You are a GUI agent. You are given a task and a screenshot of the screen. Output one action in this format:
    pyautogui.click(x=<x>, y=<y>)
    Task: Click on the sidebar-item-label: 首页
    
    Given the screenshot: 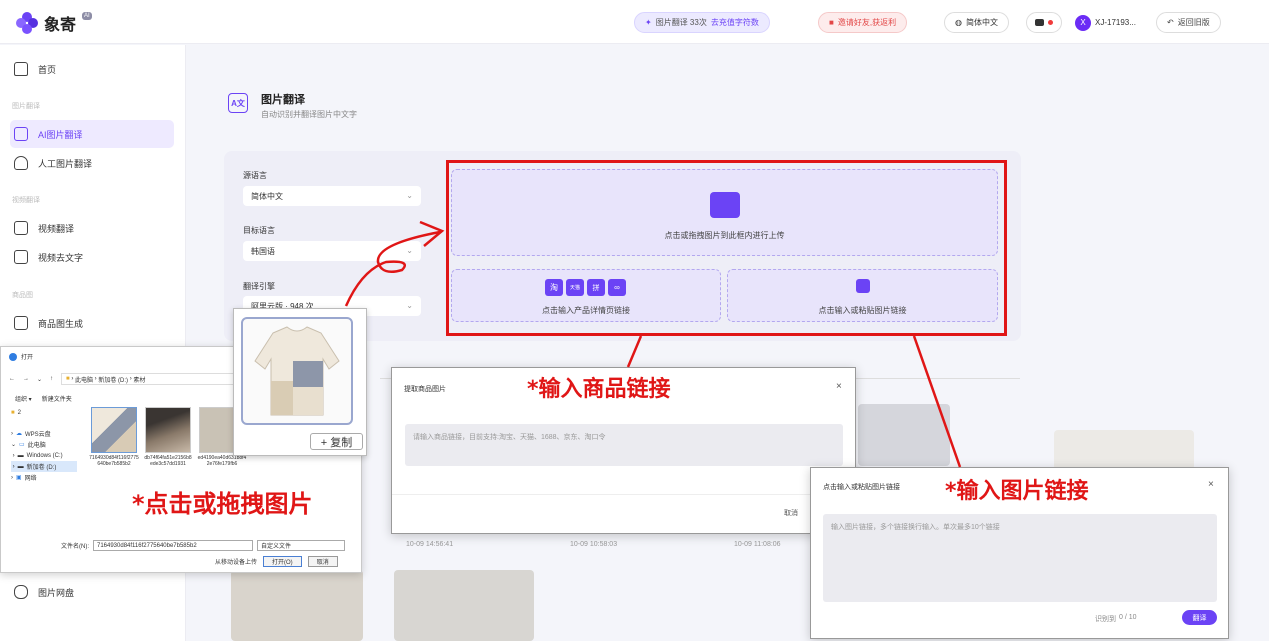 What is the action you would take?
    pyautogui.click(x=47, y=69)
    